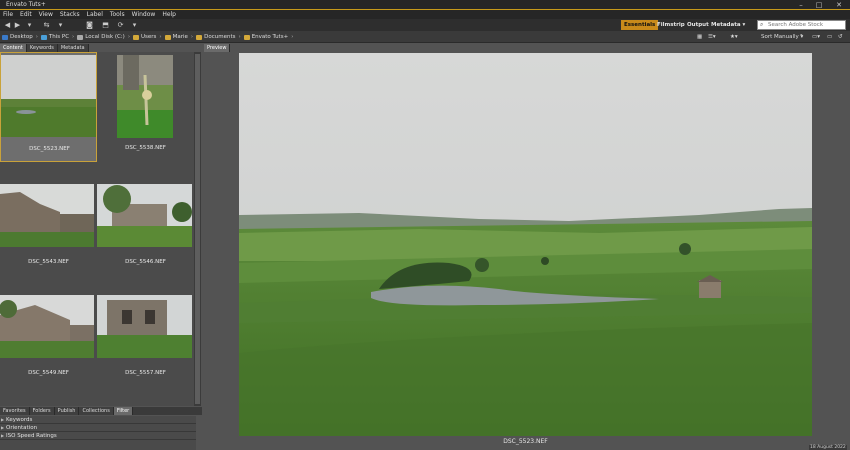 Image resolution: width=850 pixels, height=450 pixels. Describe the element at coordinates (70, 14) in the screenshot. I see `menu-stacks: Stacks` at that location.